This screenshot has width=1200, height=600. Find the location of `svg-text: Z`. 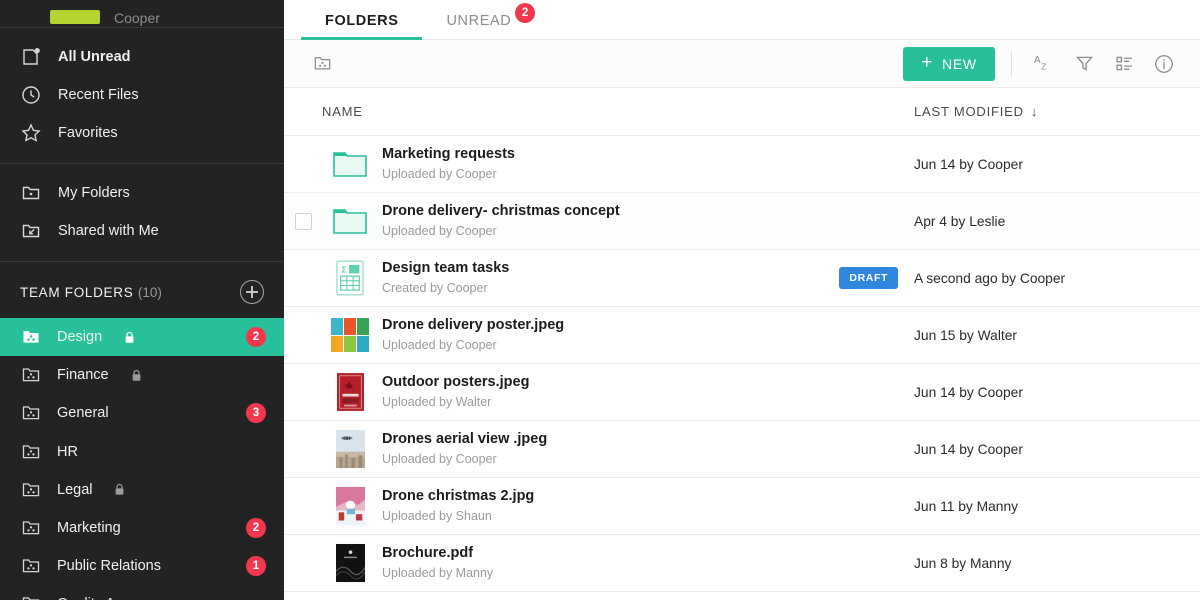

svg-text: Z is located at coordinates (1043, 66).